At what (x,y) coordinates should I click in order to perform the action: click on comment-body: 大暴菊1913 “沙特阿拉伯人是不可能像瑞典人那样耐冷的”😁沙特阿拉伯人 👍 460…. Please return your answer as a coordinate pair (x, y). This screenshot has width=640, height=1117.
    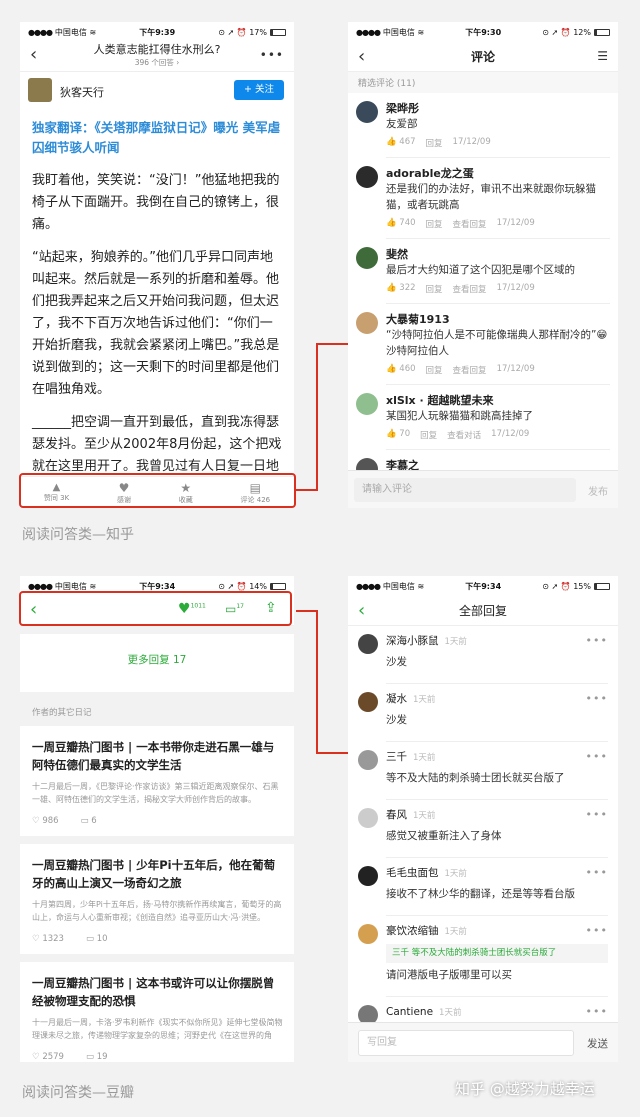
    Looking at the image, I should click on (498, 348).